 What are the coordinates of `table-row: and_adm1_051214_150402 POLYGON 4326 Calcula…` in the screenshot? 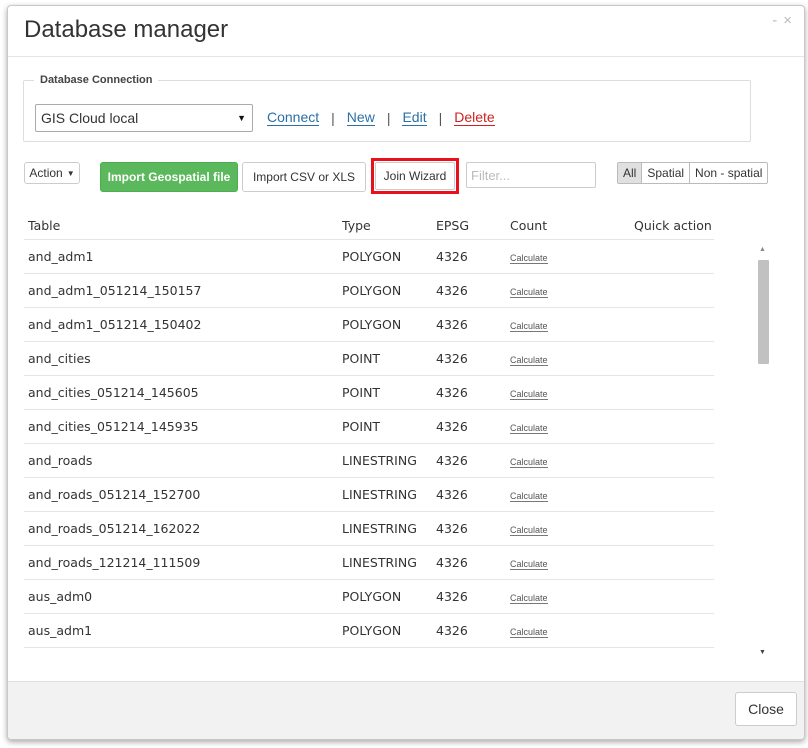 It's located at (369, 324).